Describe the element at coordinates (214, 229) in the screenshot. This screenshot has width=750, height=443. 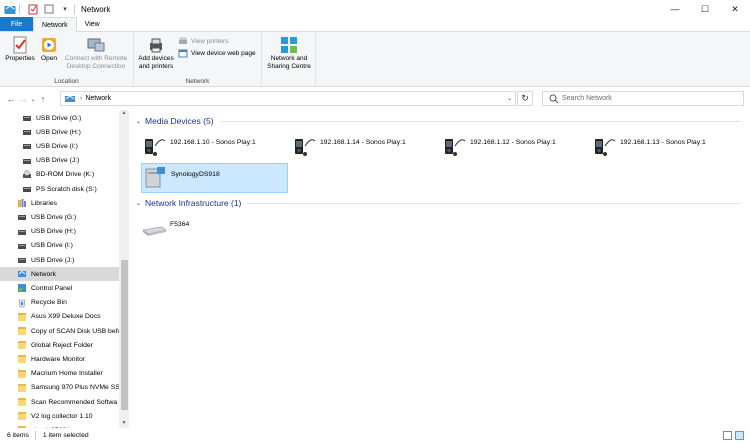
I see `device-tile: F5364` at that location.